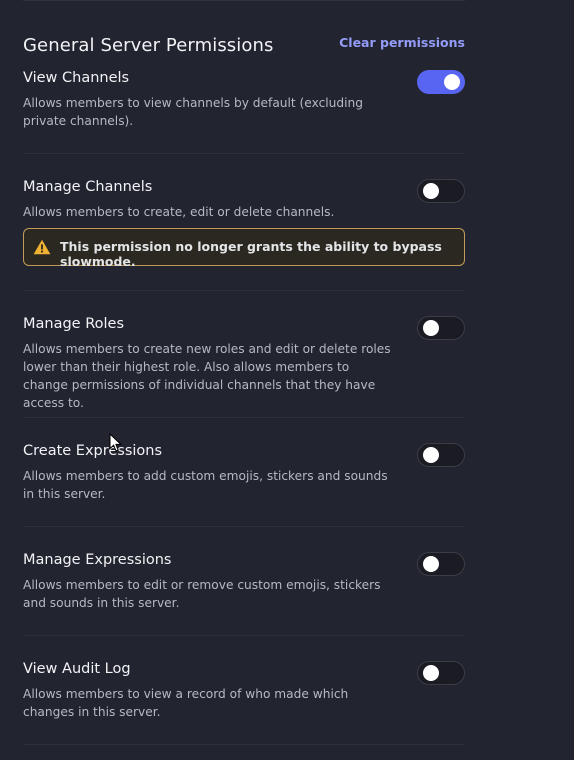  What do you see at coordinates (116, 442) in the screenshot?
I see `mouse-pointer-icon` at bounding box center [116, 442].